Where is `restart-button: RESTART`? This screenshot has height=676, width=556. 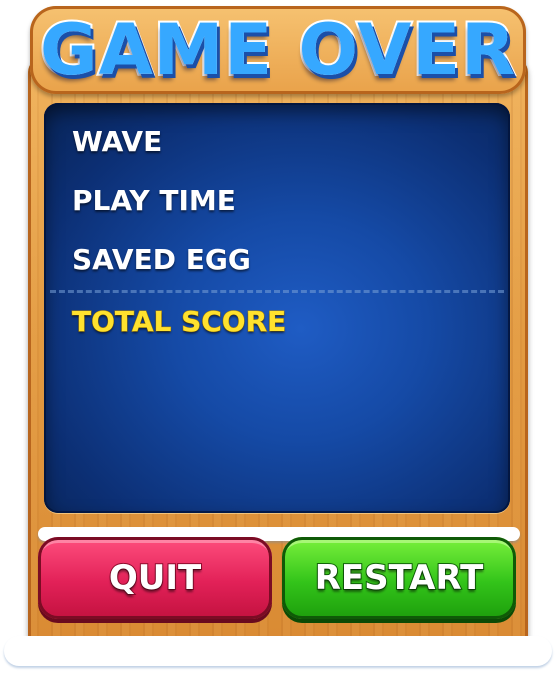 restart-button: RESTART is located at coordinates (399, 578).